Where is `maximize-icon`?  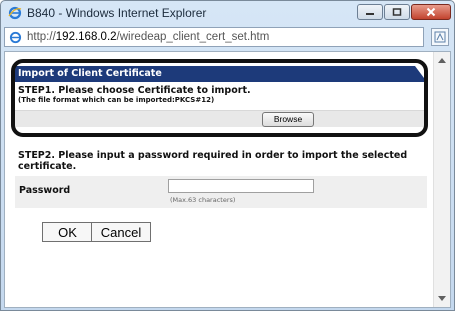 maximize-icon is located at coordinates (397, 12).